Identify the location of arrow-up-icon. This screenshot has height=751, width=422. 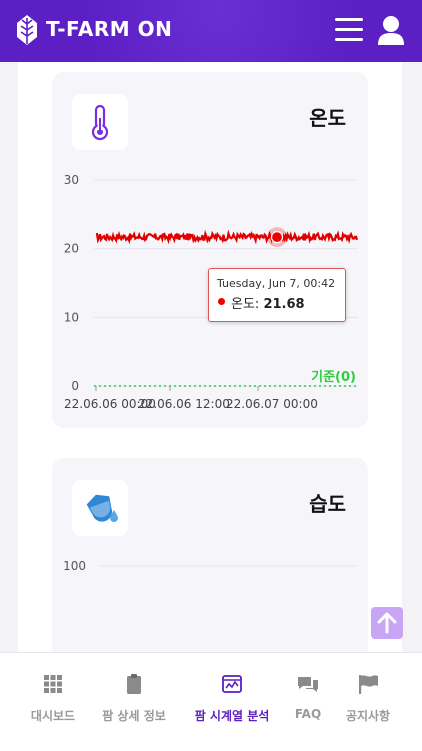
(387, 623).